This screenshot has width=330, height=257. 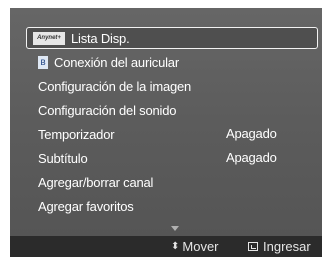 What do you see at coordinates (253, 246) in the screenshot?
I see `enter-icon` at bounding box center [253, 246].